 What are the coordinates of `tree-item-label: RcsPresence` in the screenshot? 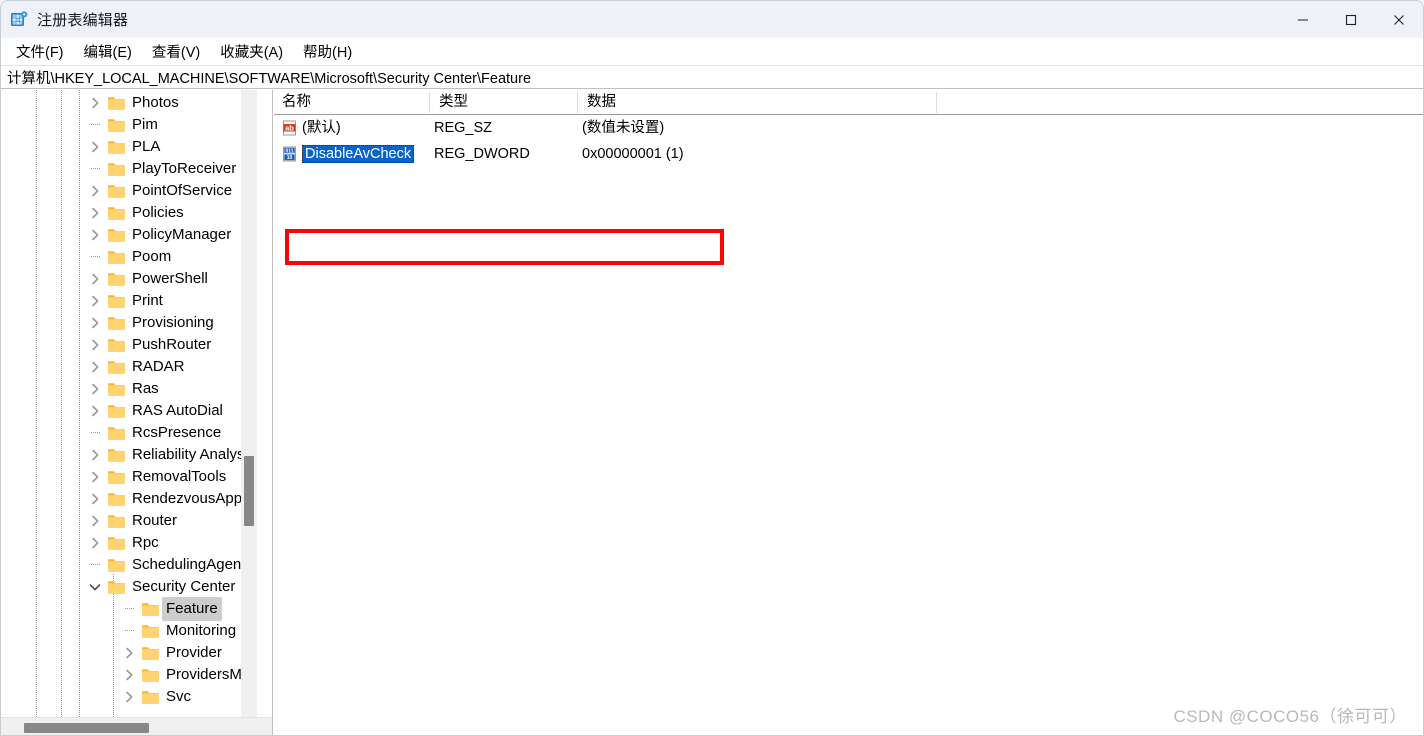 It's located at (177, 432).